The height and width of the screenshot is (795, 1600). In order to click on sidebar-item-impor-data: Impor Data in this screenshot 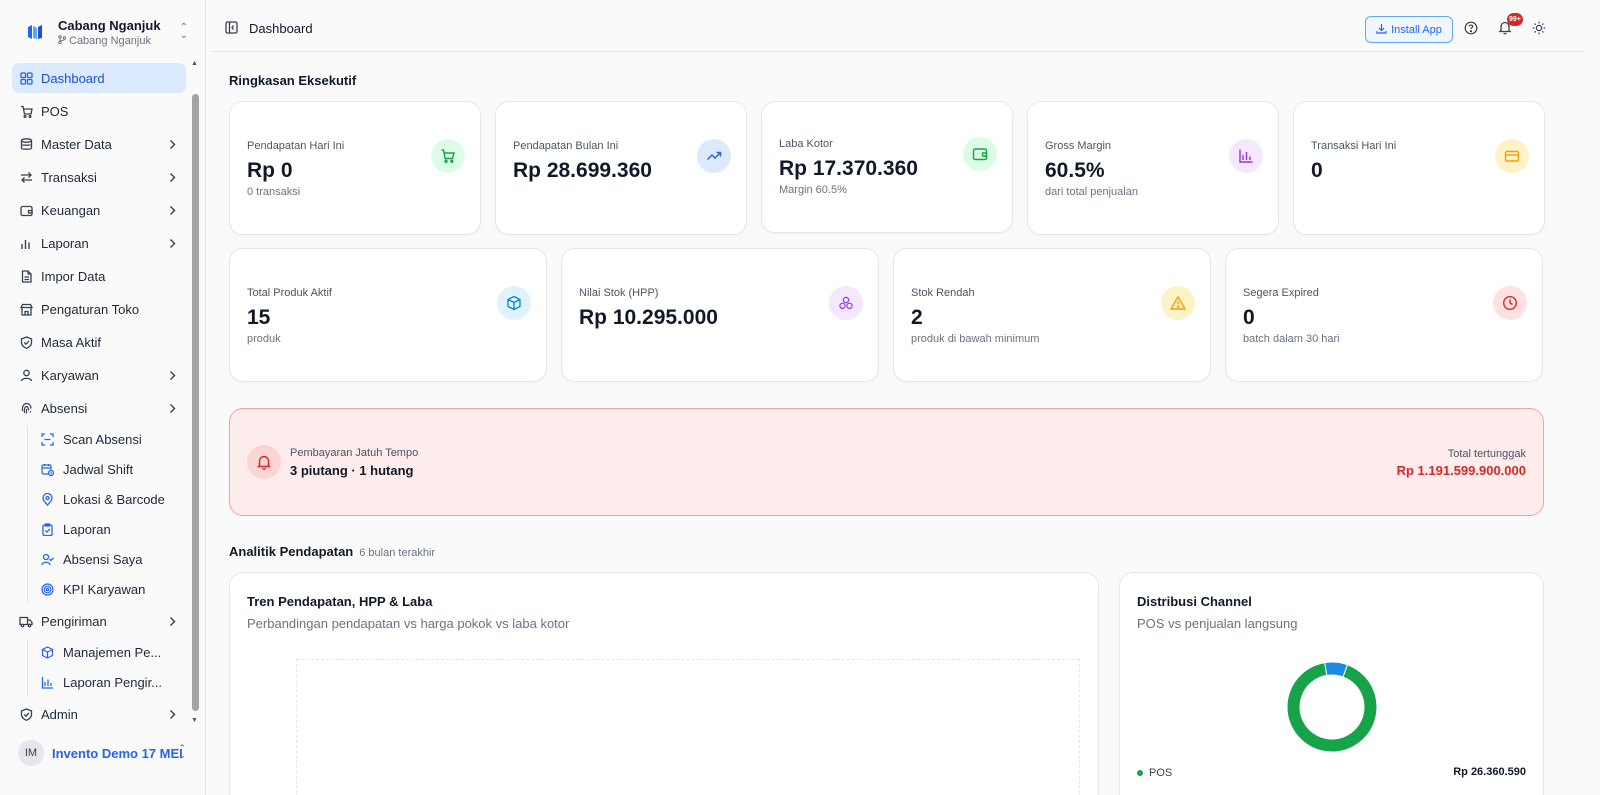, I will do `click(99, 276)`.